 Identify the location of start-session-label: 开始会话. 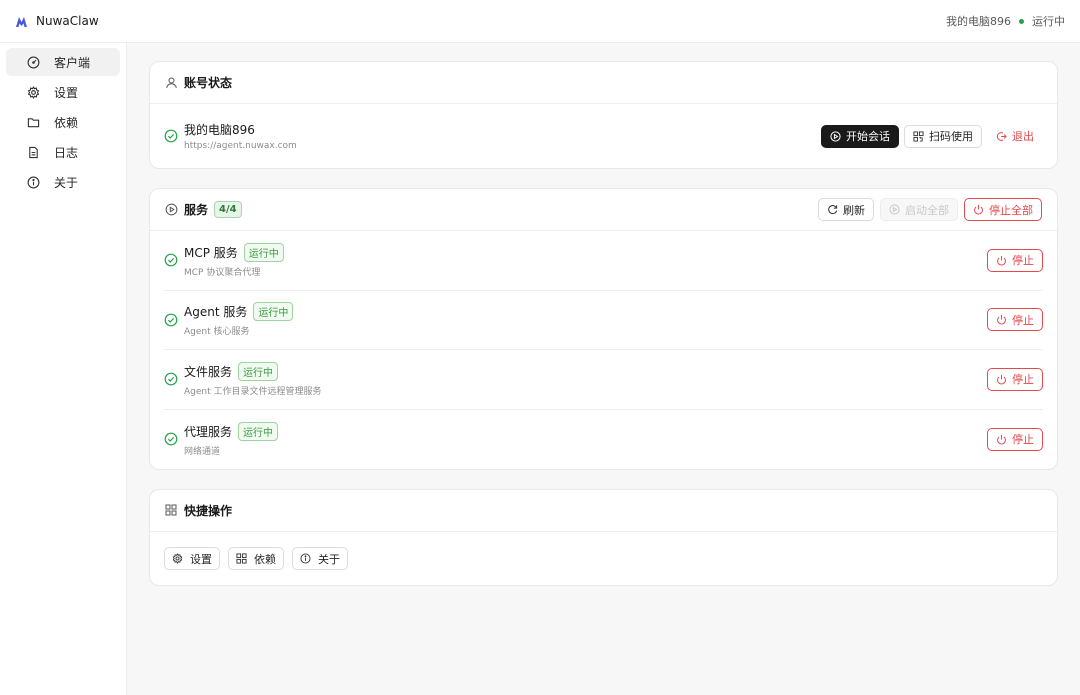
(868, 137).